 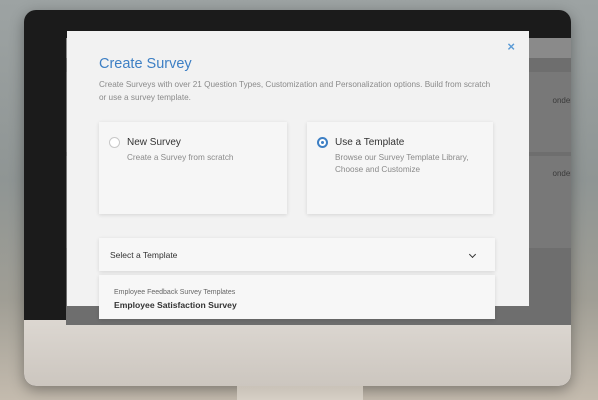 I want to click on dropdown-option: Employee Satisfaction Survey, so click(x=175, y=305).